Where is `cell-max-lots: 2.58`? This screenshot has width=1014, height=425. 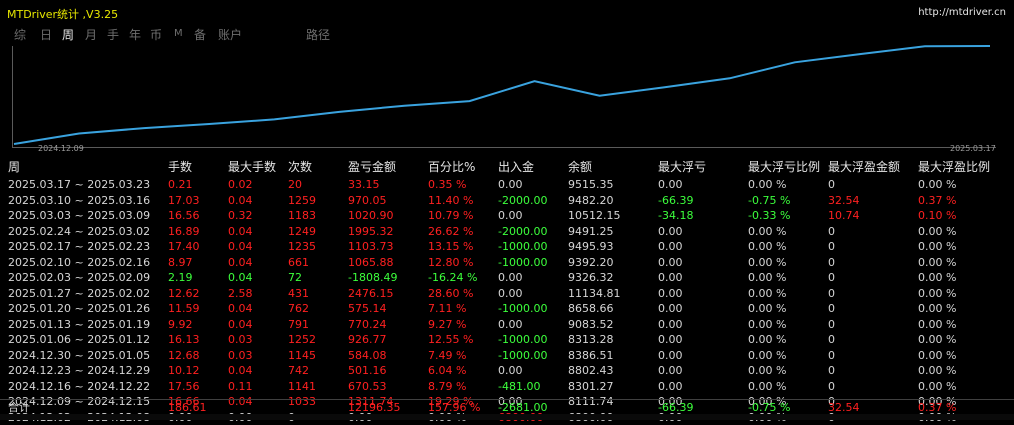 cell-max-lots: 2.58 is located at coordinates (240, 293).